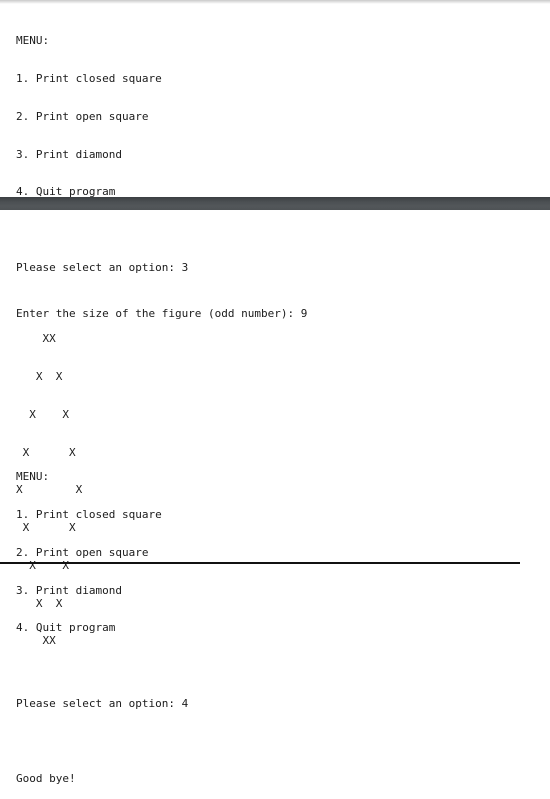 The height and width of the screenshot is (799, 550). What do you see at coordinates (275, 203) in the screenshot?
I see `capture-divider-band` at bounding box center [275, 203].